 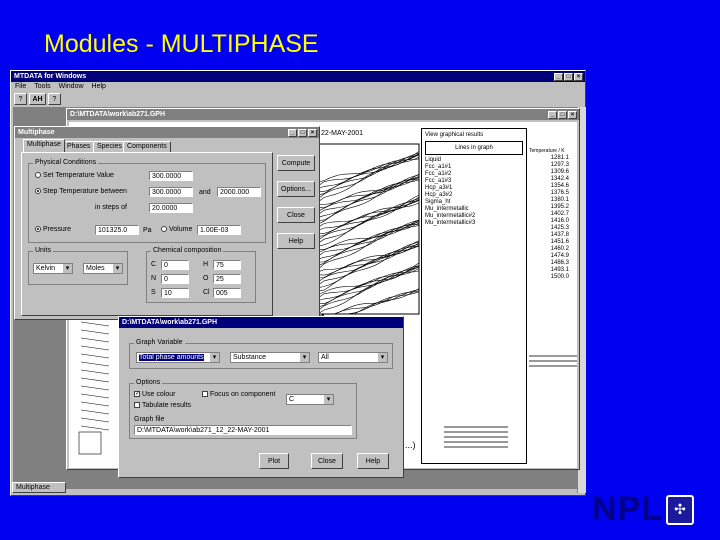 I want to click on graph-variable-label: Graph Variable, so click(x=159, y=342).